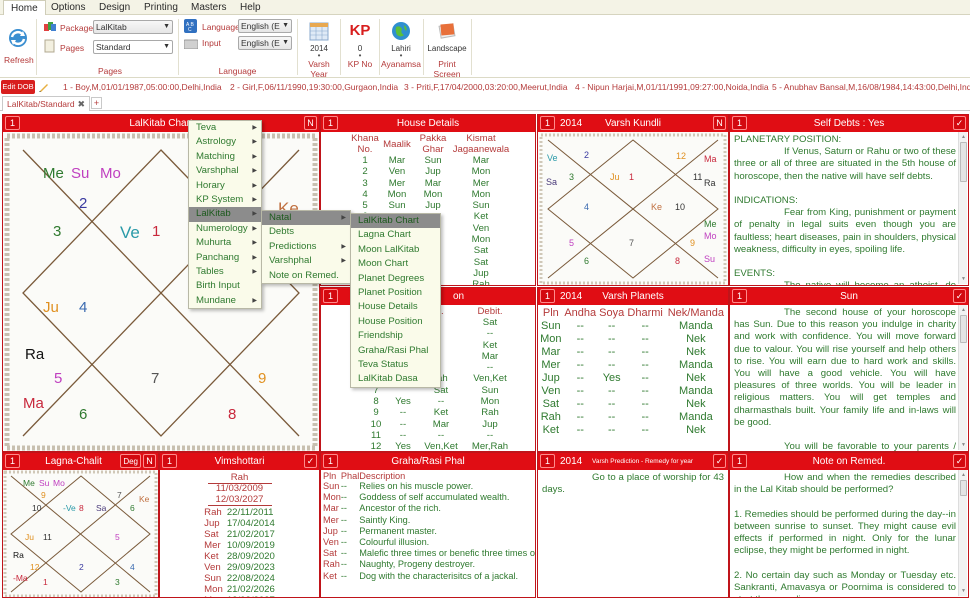 The height and width of the screenshot is (600, 970). Describe the element at coordinates (225, 229) in the screenshot. I see `menu-item-numerology: Numerology ▶` at that location.